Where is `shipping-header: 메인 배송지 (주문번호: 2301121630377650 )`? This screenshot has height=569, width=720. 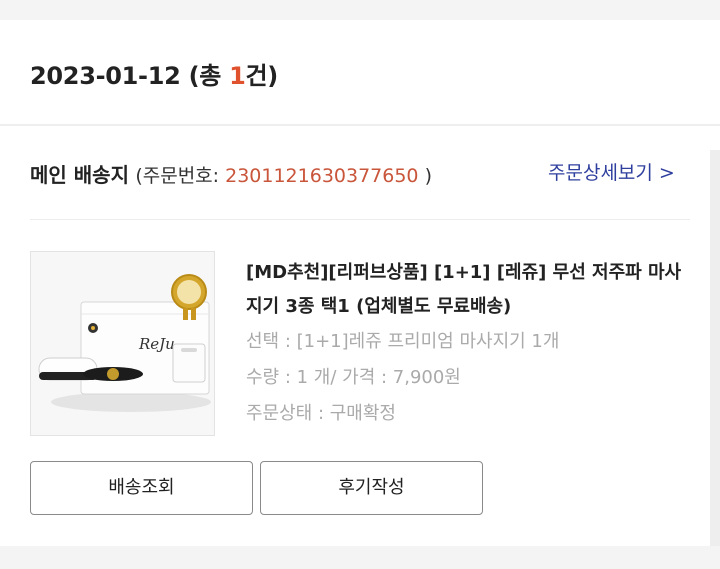 shipping-header: 메인 배송지 (주문번호: 2301121630377650 ) is located at coordinates (231, 173).